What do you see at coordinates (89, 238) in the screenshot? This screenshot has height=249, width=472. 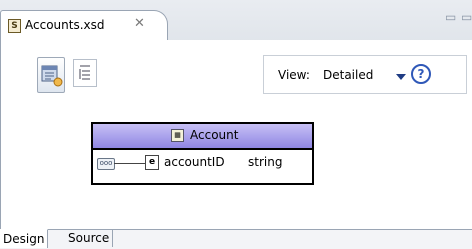 I see `tab-source: Source` at bounding box center [89, 238].